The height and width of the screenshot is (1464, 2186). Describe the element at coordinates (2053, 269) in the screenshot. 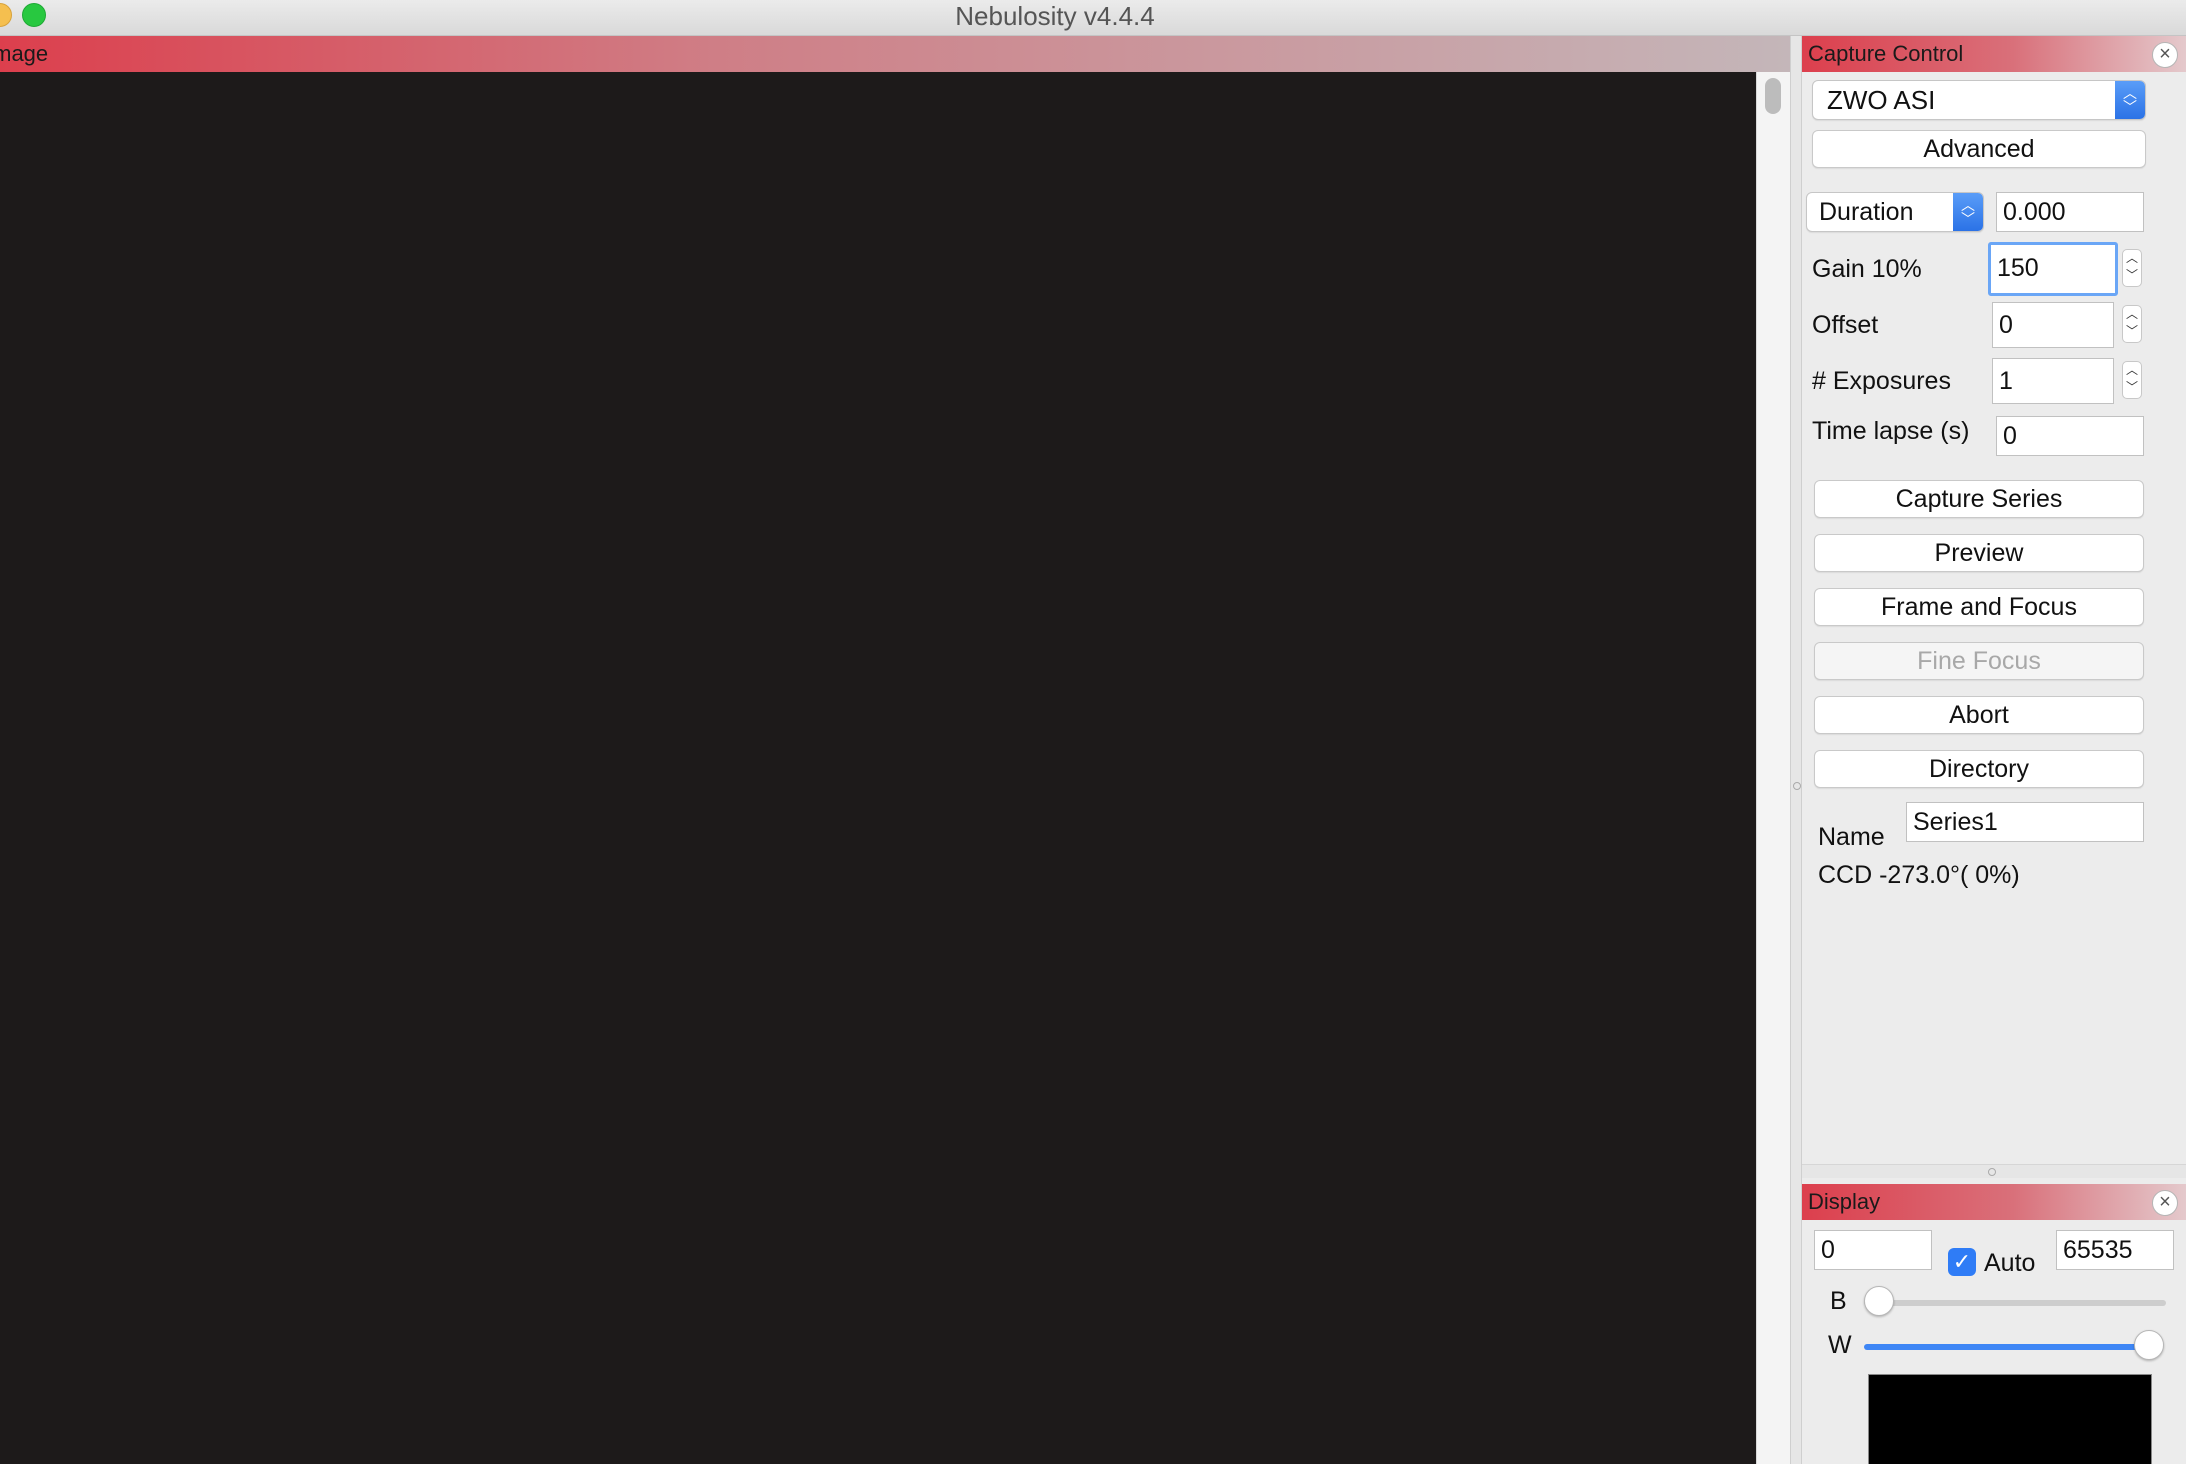

I see `gain-input: 150` at that location.